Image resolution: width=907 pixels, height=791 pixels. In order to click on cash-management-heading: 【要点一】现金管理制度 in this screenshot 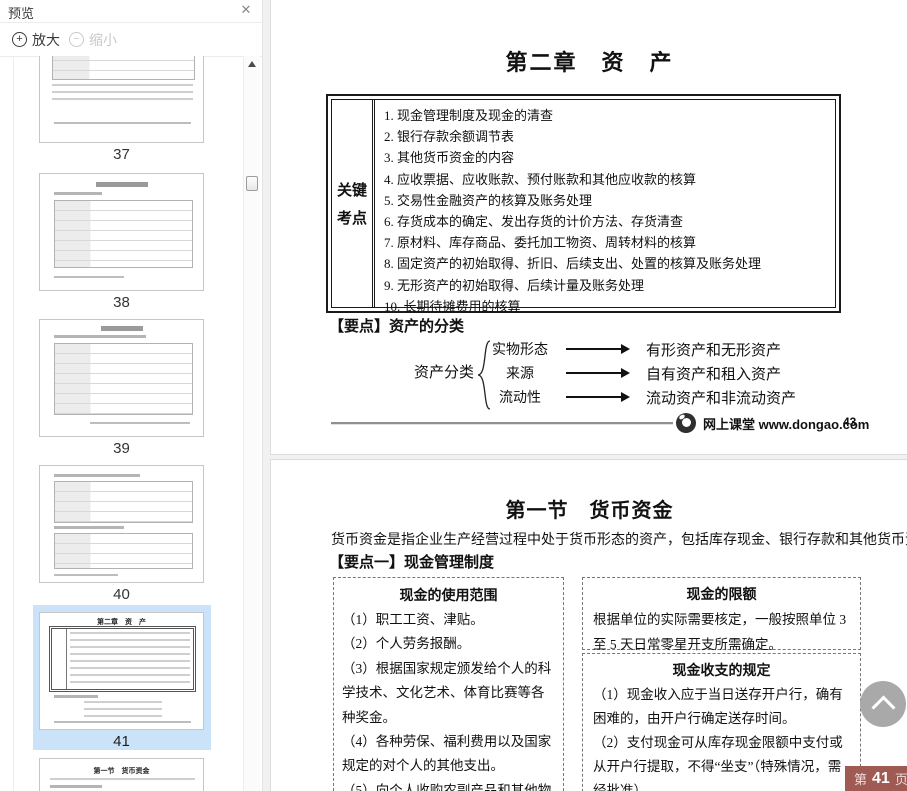, I will do `click(412, 562)`.